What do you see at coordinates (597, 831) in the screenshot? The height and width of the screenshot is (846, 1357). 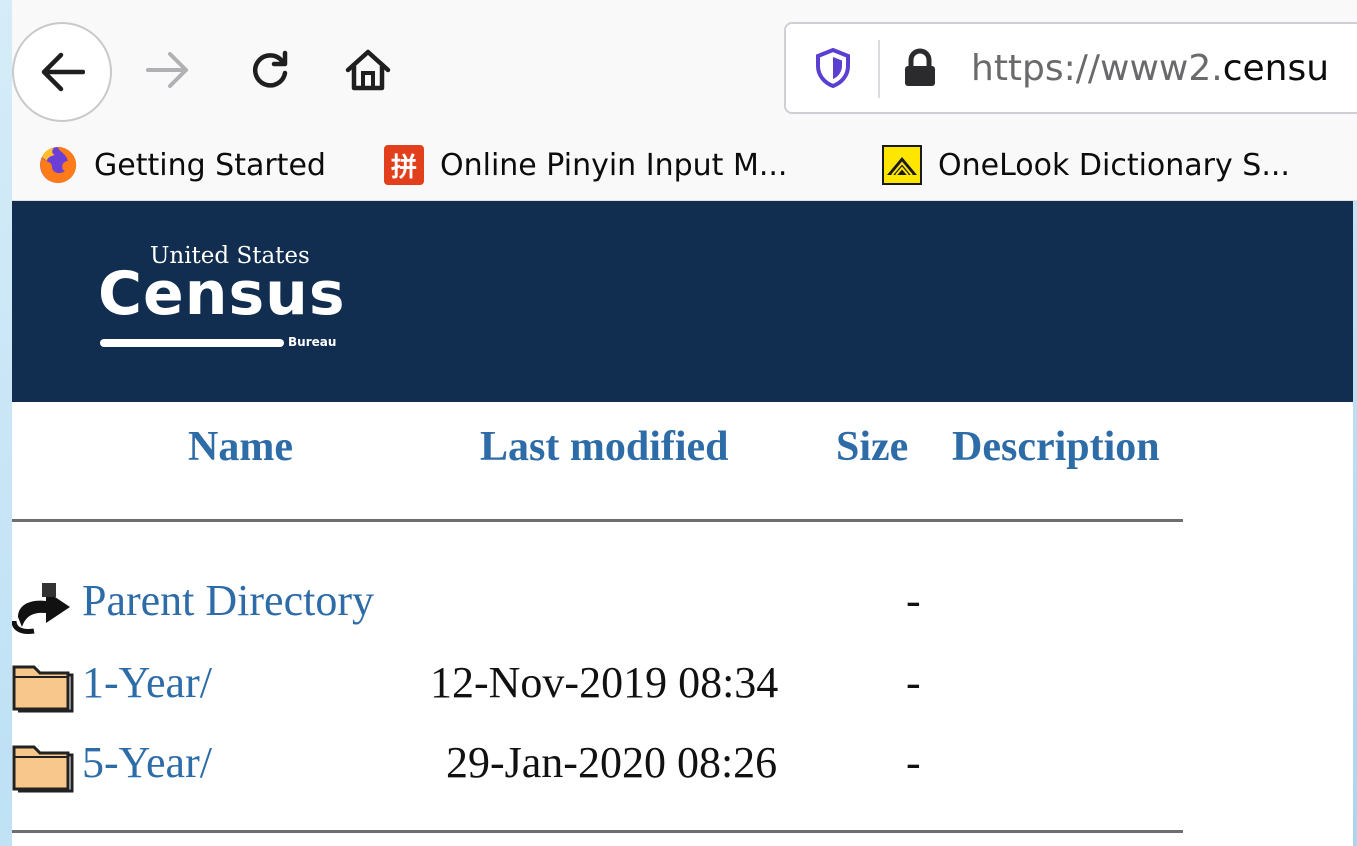 I see `footer-divider` at bounding box center [597, 831].